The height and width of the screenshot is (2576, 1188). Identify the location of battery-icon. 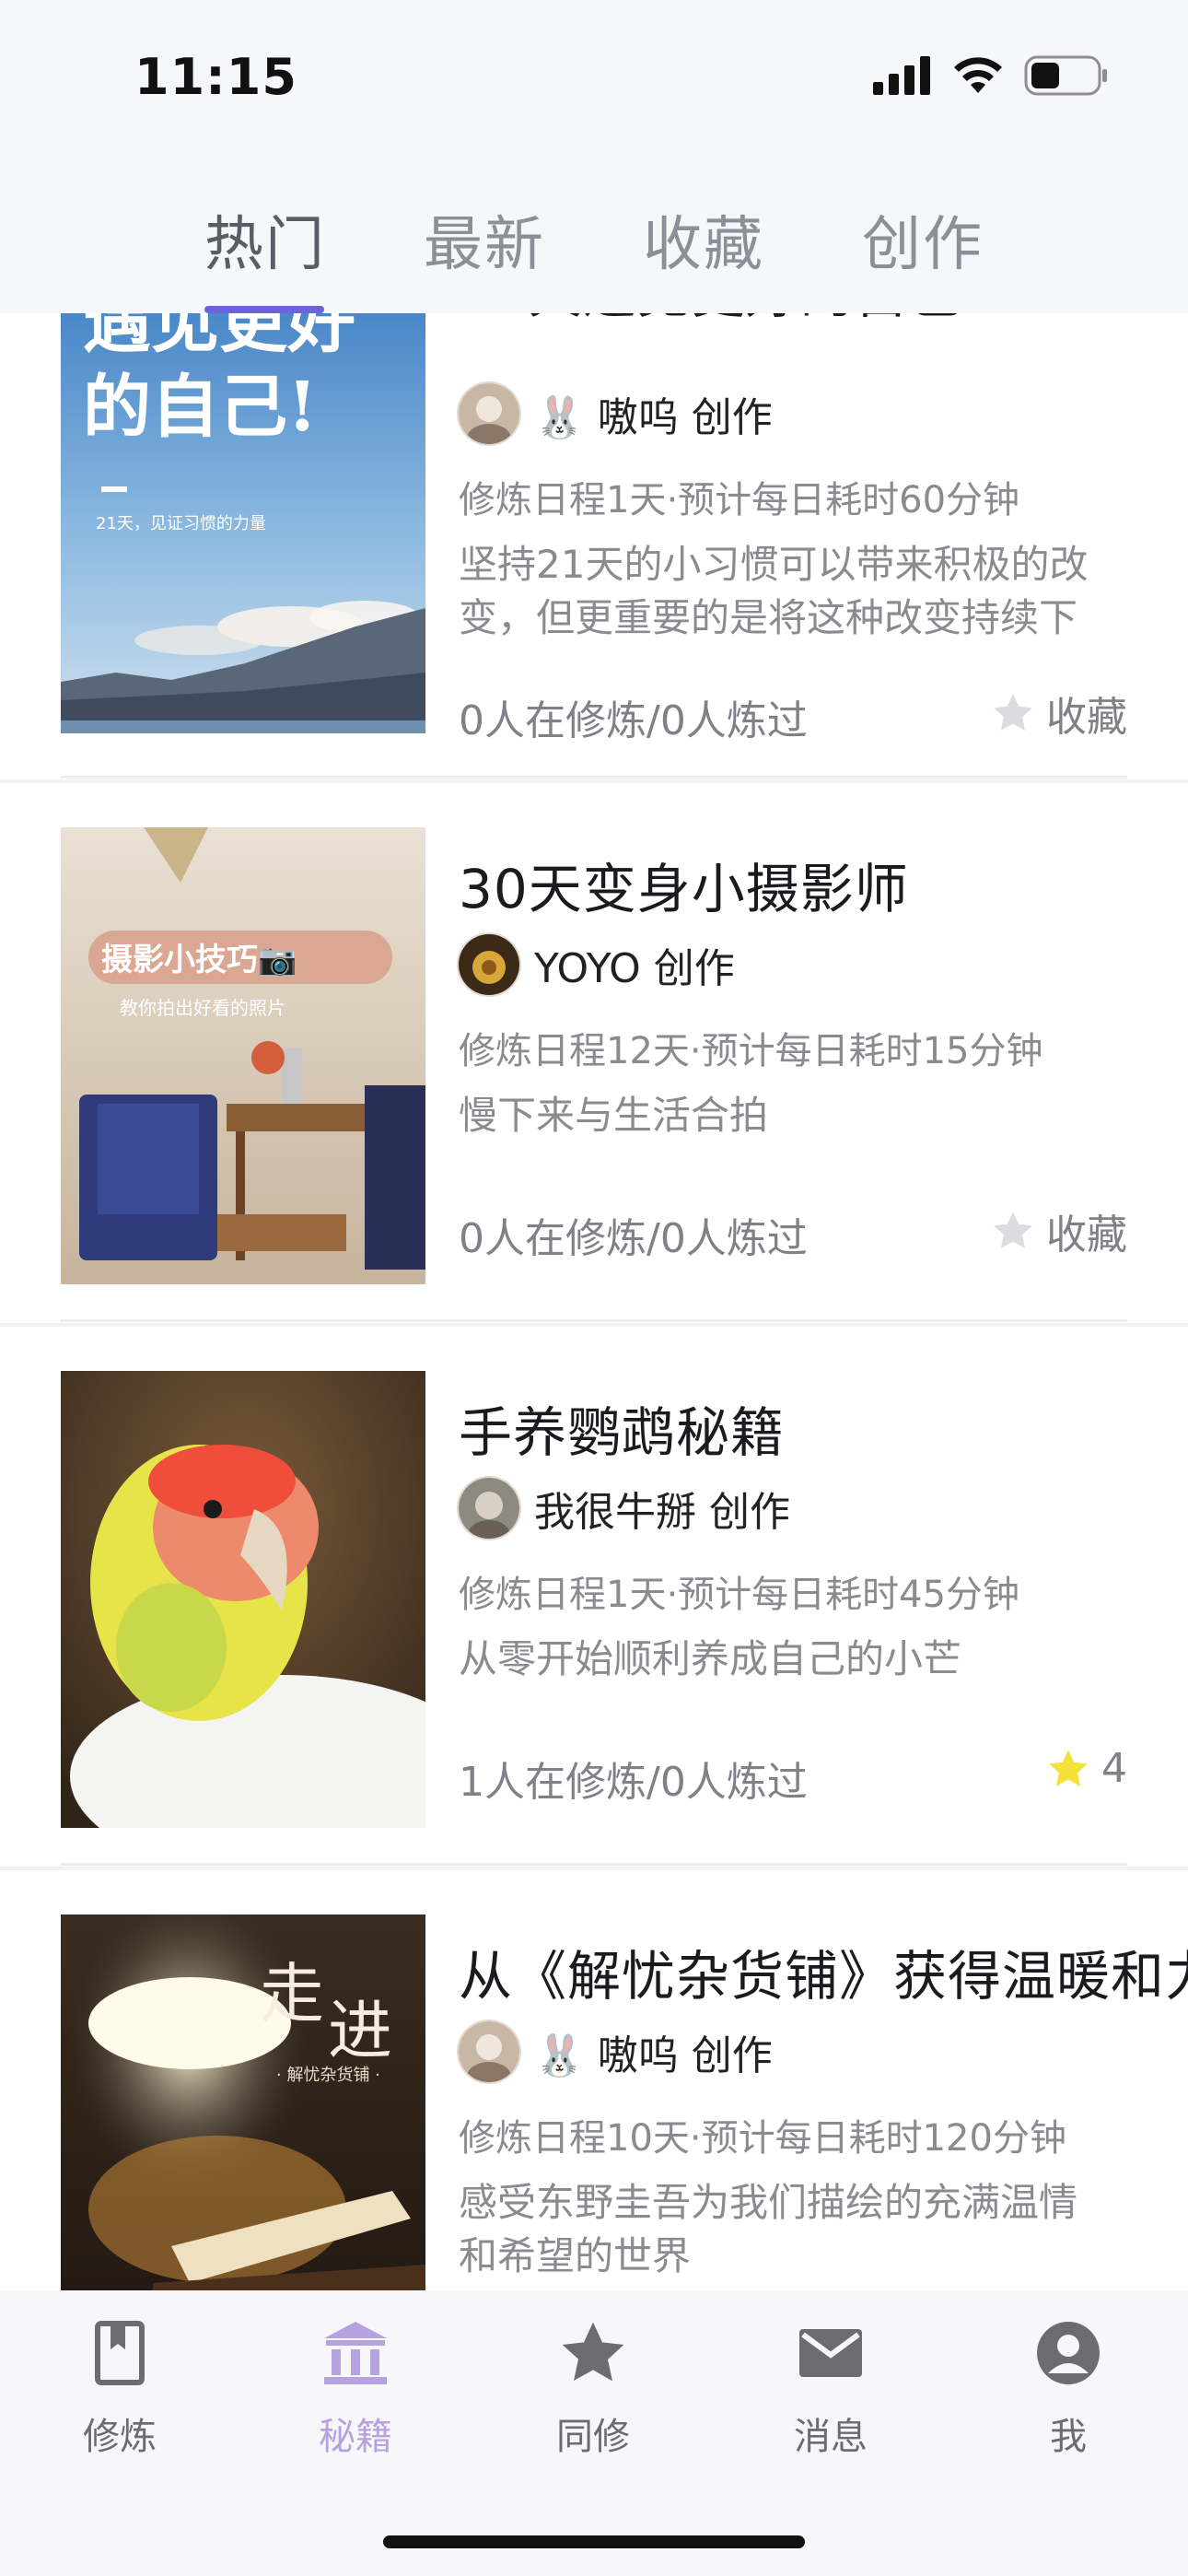
(1065, 75).